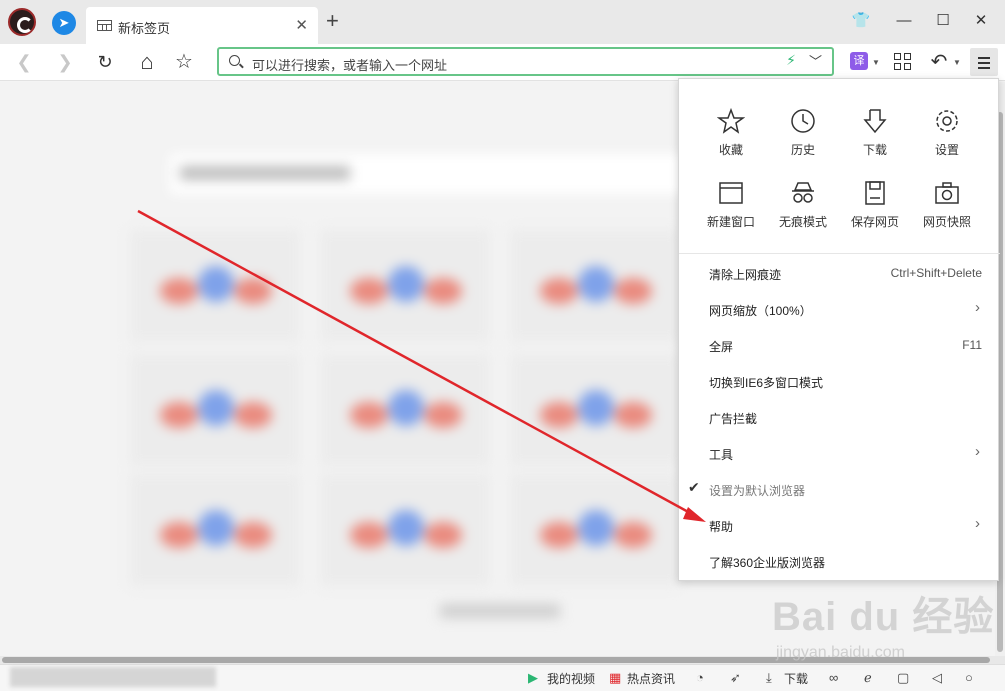 The height and width of the screenshot is (691, 1005). Describe the element at coordinates (861, 21) in the screenshot. I see `skin-icon: 👕` at that location.